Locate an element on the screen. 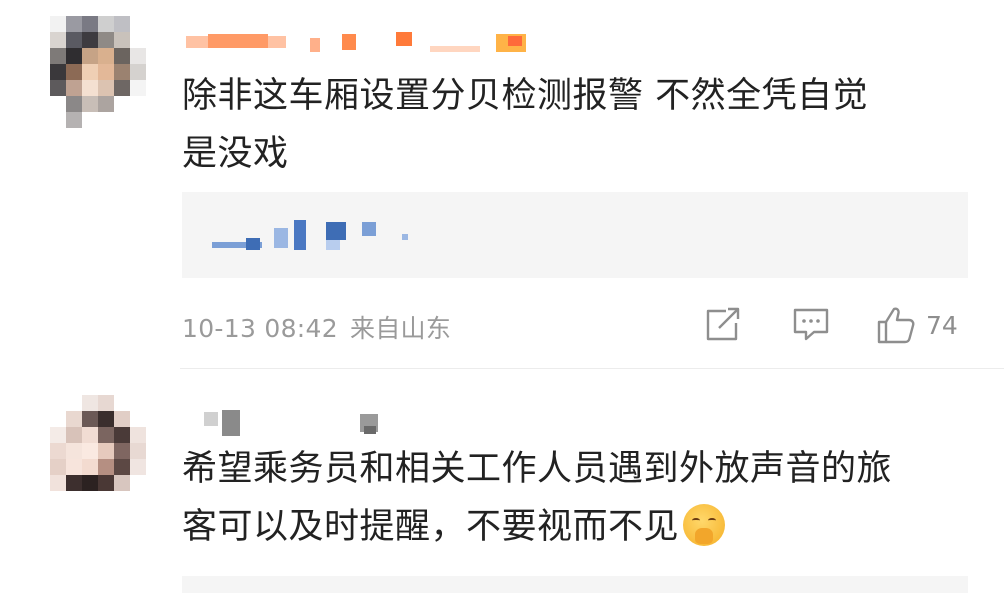  comment-meta-text: 10-13 08:42 来自山东 is located at coordinates (316, 327).